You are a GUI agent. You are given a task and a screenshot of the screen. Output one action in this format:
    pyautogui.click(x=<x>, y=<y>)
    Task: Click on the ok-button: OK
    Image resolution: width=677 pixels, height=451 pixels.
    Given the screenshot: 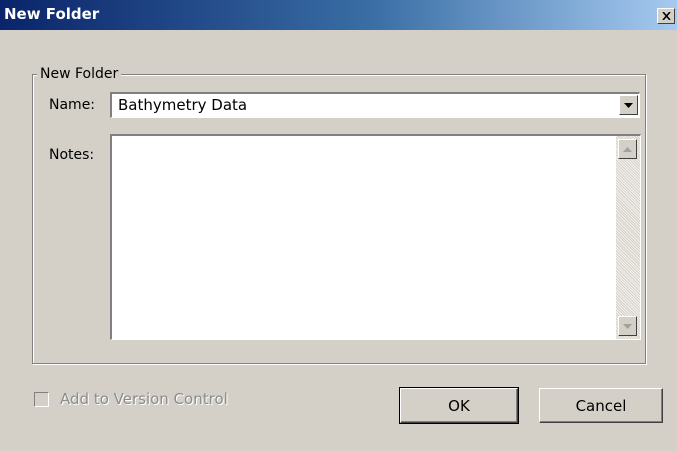 What is the action you would take?
    pyautogui.click(x=459, y=405)
    